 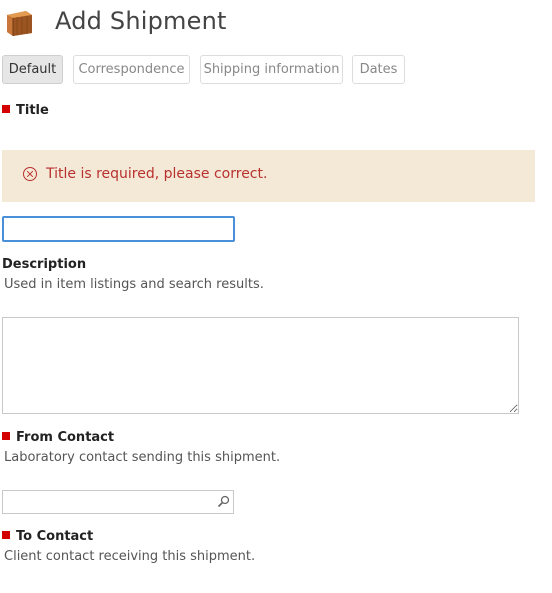 What do you see at coordinates (274, 21) in the screenshot?
I see `page-header: Add Shipment` at bounding box center [274, 21].